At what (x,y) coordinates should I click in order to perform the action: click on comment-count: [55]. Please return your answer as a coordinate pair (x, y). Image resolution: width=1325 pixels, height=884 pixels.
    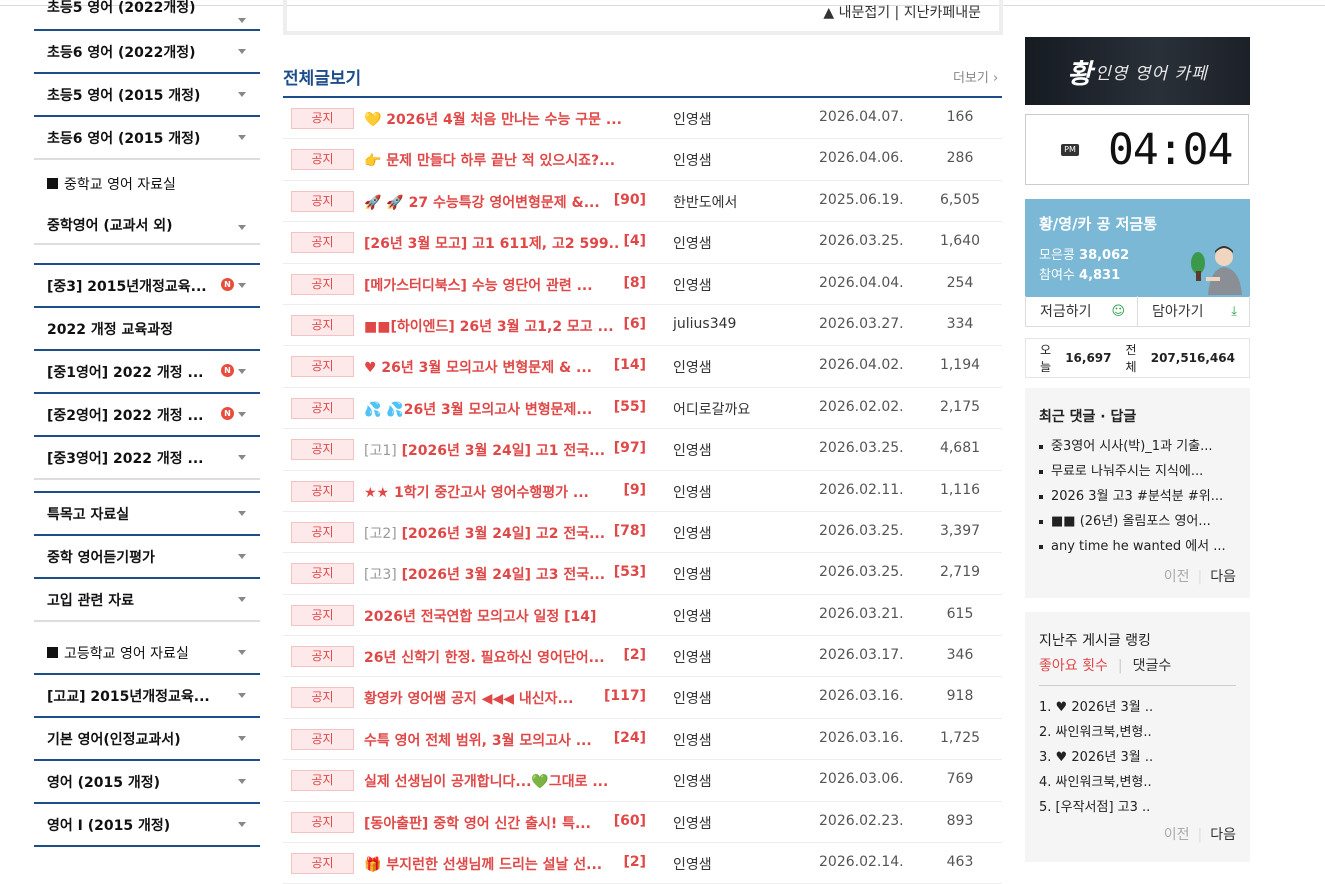
    Looking at the image, I should click on (627, 406).